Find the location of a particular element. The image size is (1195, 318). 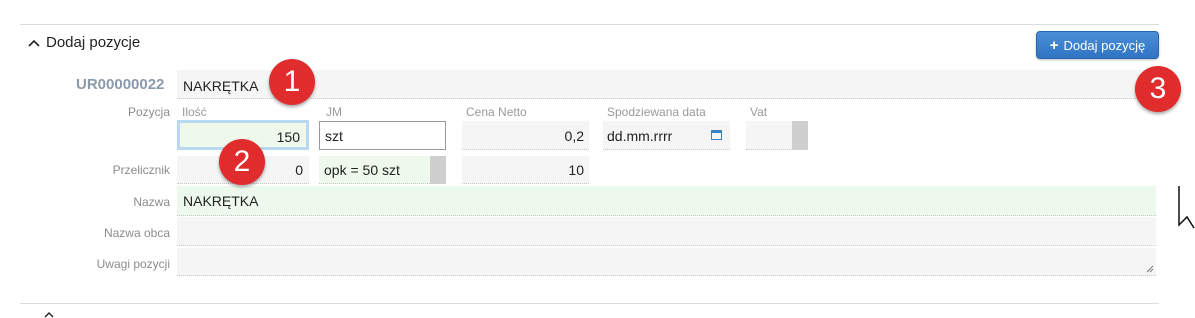

callout-badge-1: 1 is located at coordinates (292, 82).